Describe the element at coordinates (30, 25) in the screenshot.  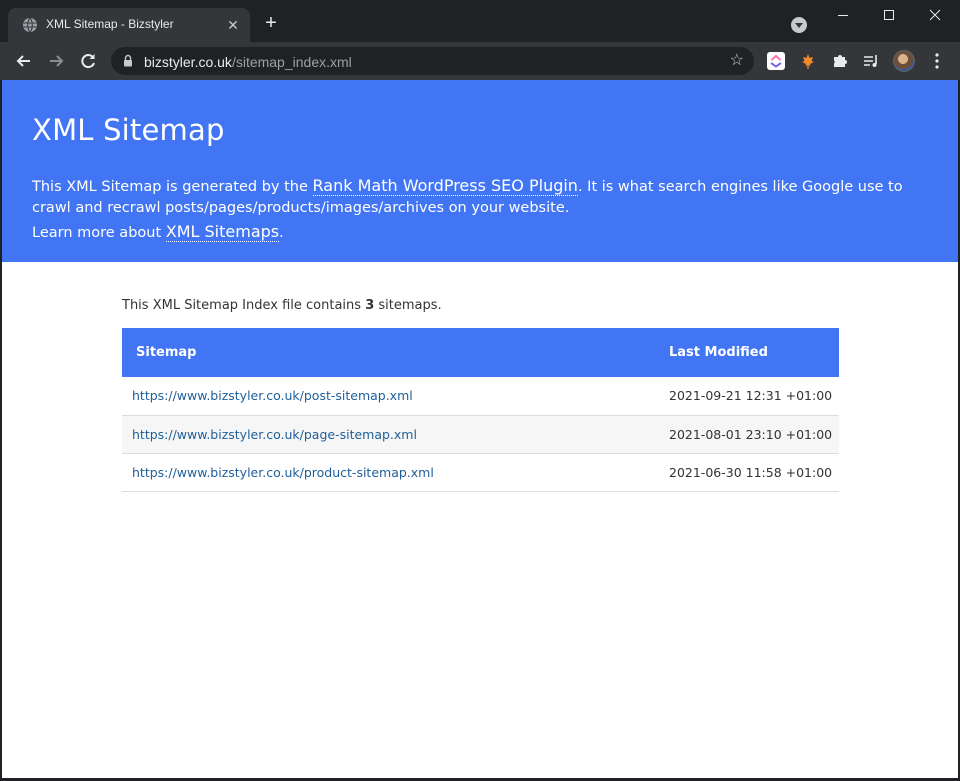
I see `globe-icon` at that location.